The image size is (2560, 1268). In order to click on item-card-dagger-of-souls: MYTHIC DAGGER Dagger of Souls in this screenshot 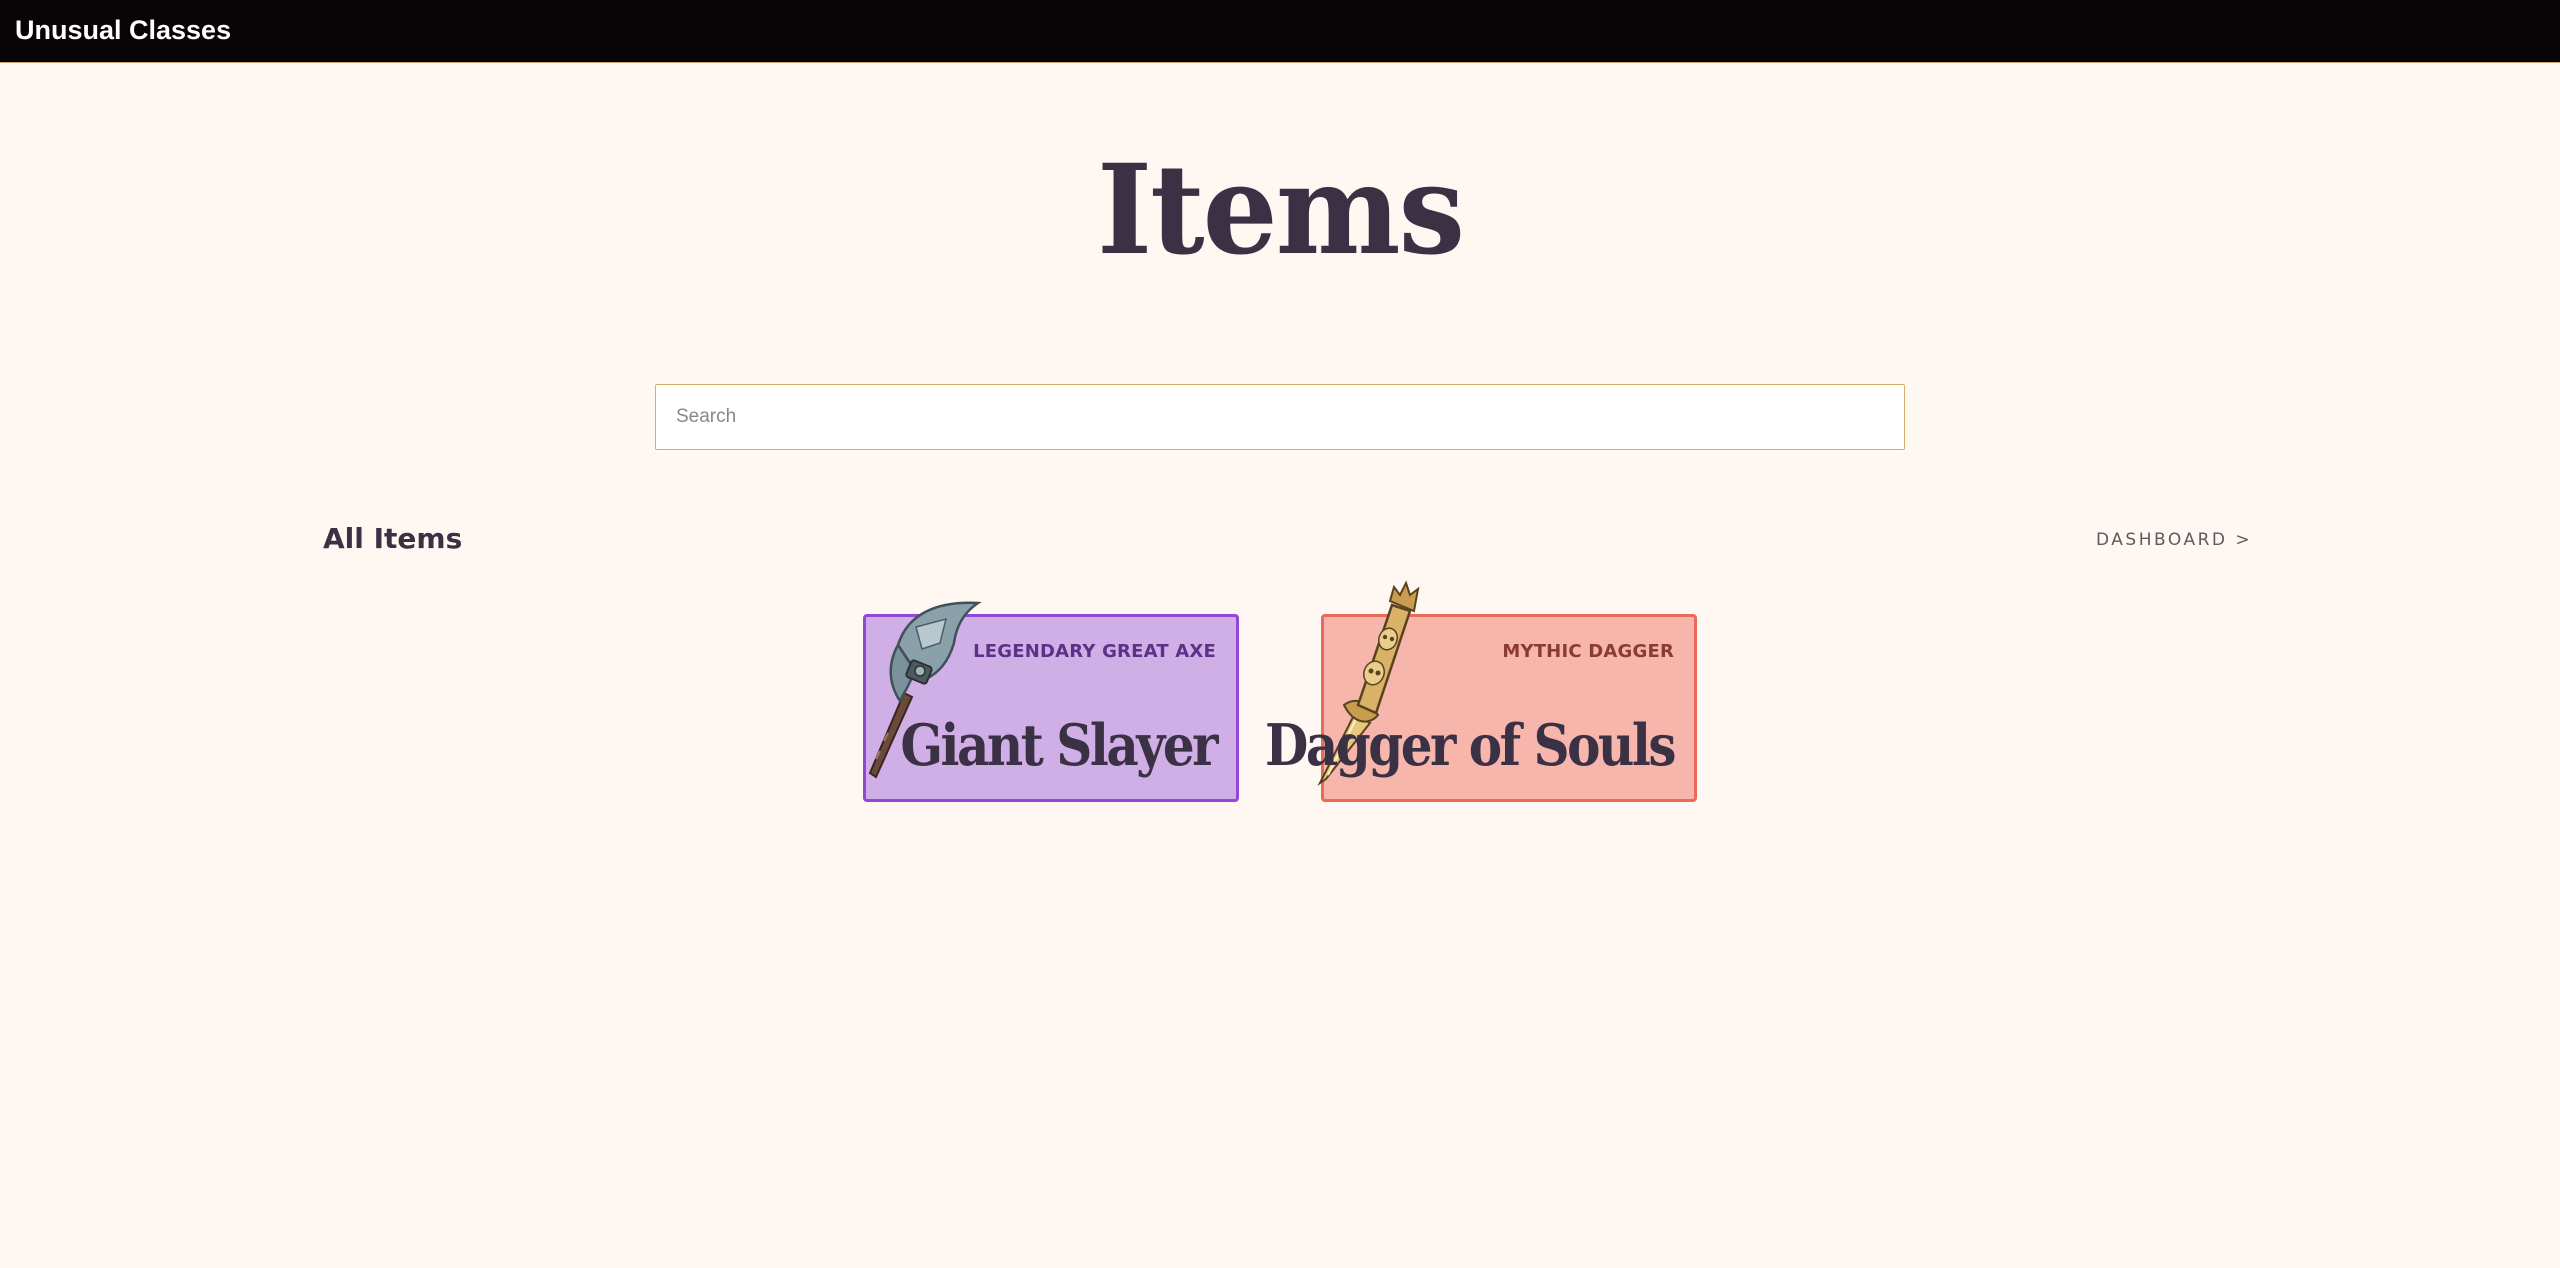, I will do `click(1481, 691)`.